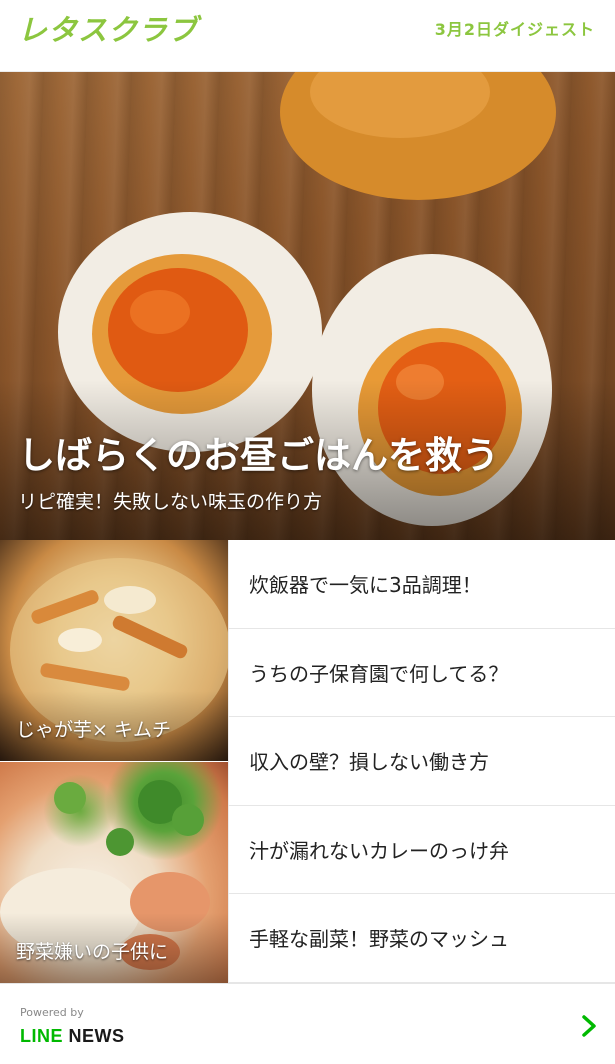 The height and width of the screenshot is (1064, 615). I want to click on digest-date-label: 3月2日ダイジェスト, so click(514, 29).